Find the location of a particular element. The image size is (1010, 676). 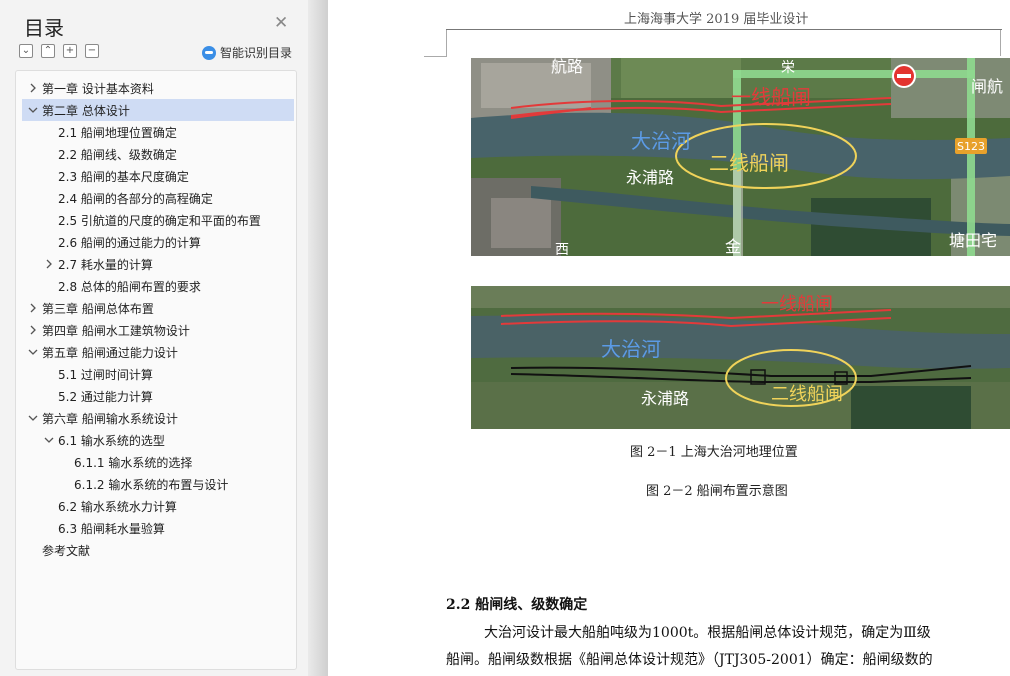

toc-item-label: 5.1 过闸时间计算 is located at coordinates (105, 374).